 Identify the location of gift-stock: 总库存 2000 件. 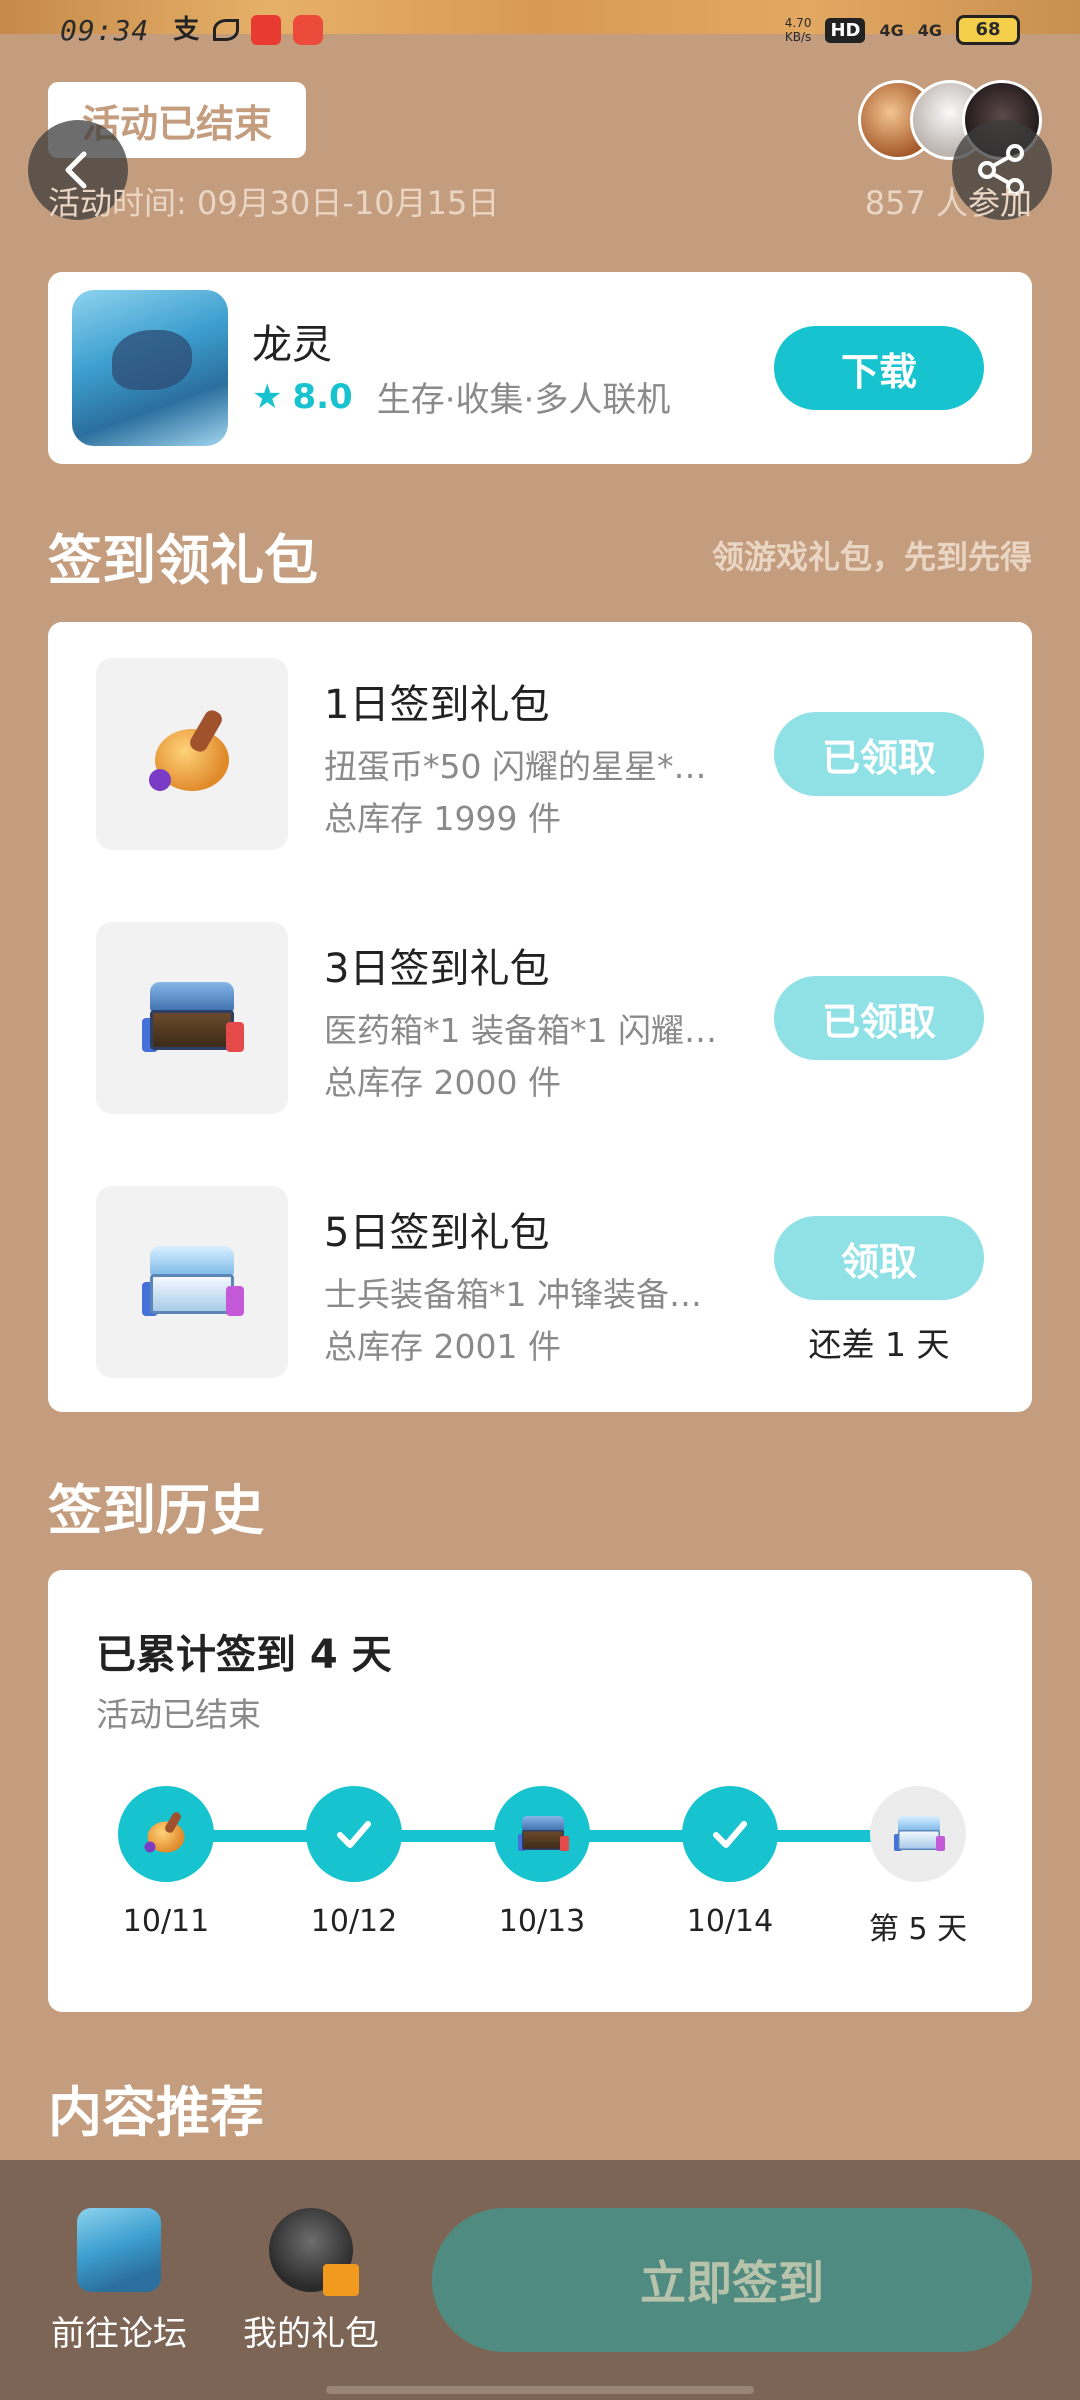
(442, 1082).